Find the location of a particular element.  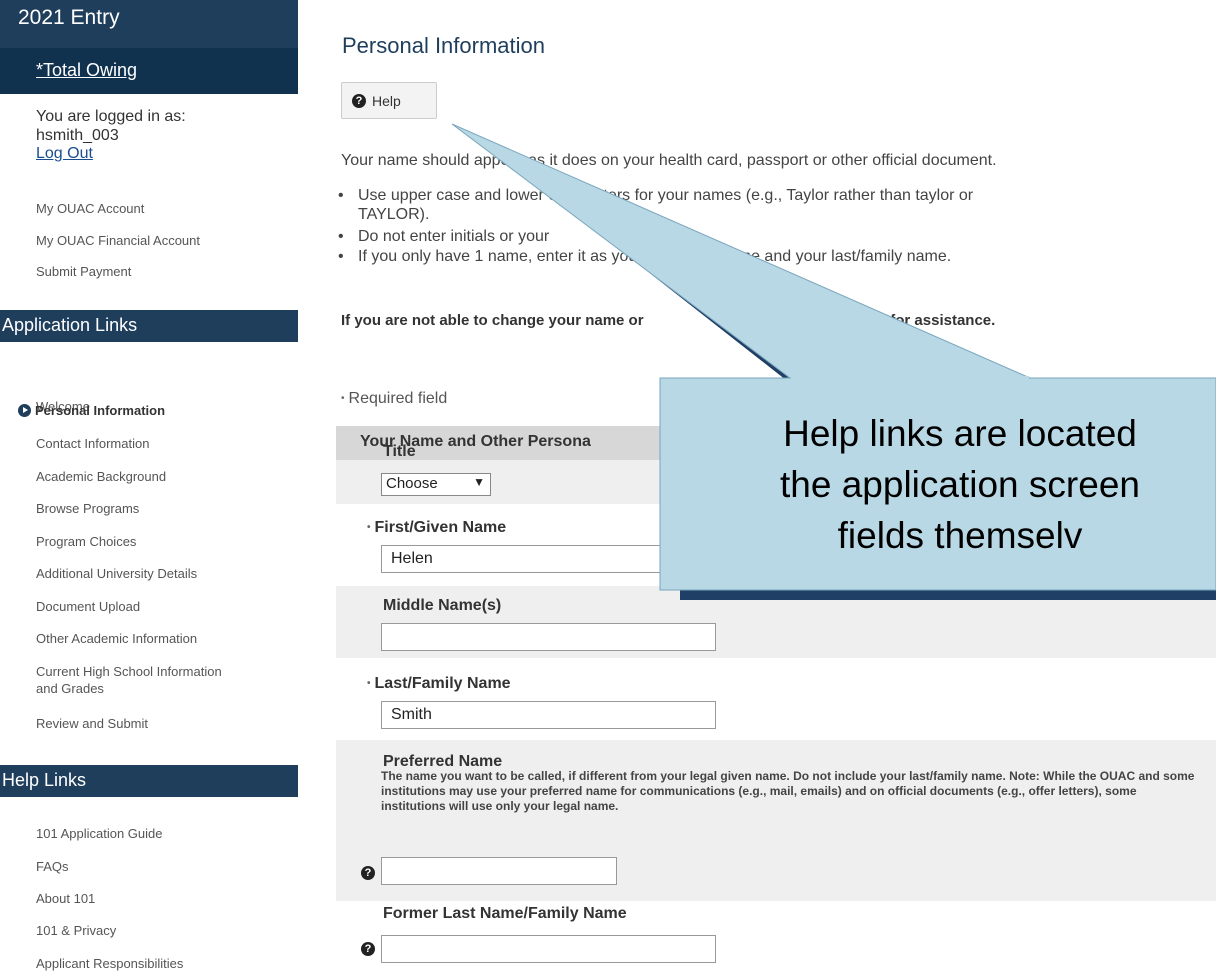

nav-personal-information-label: Personal Information is located at coordinates (100, 410).